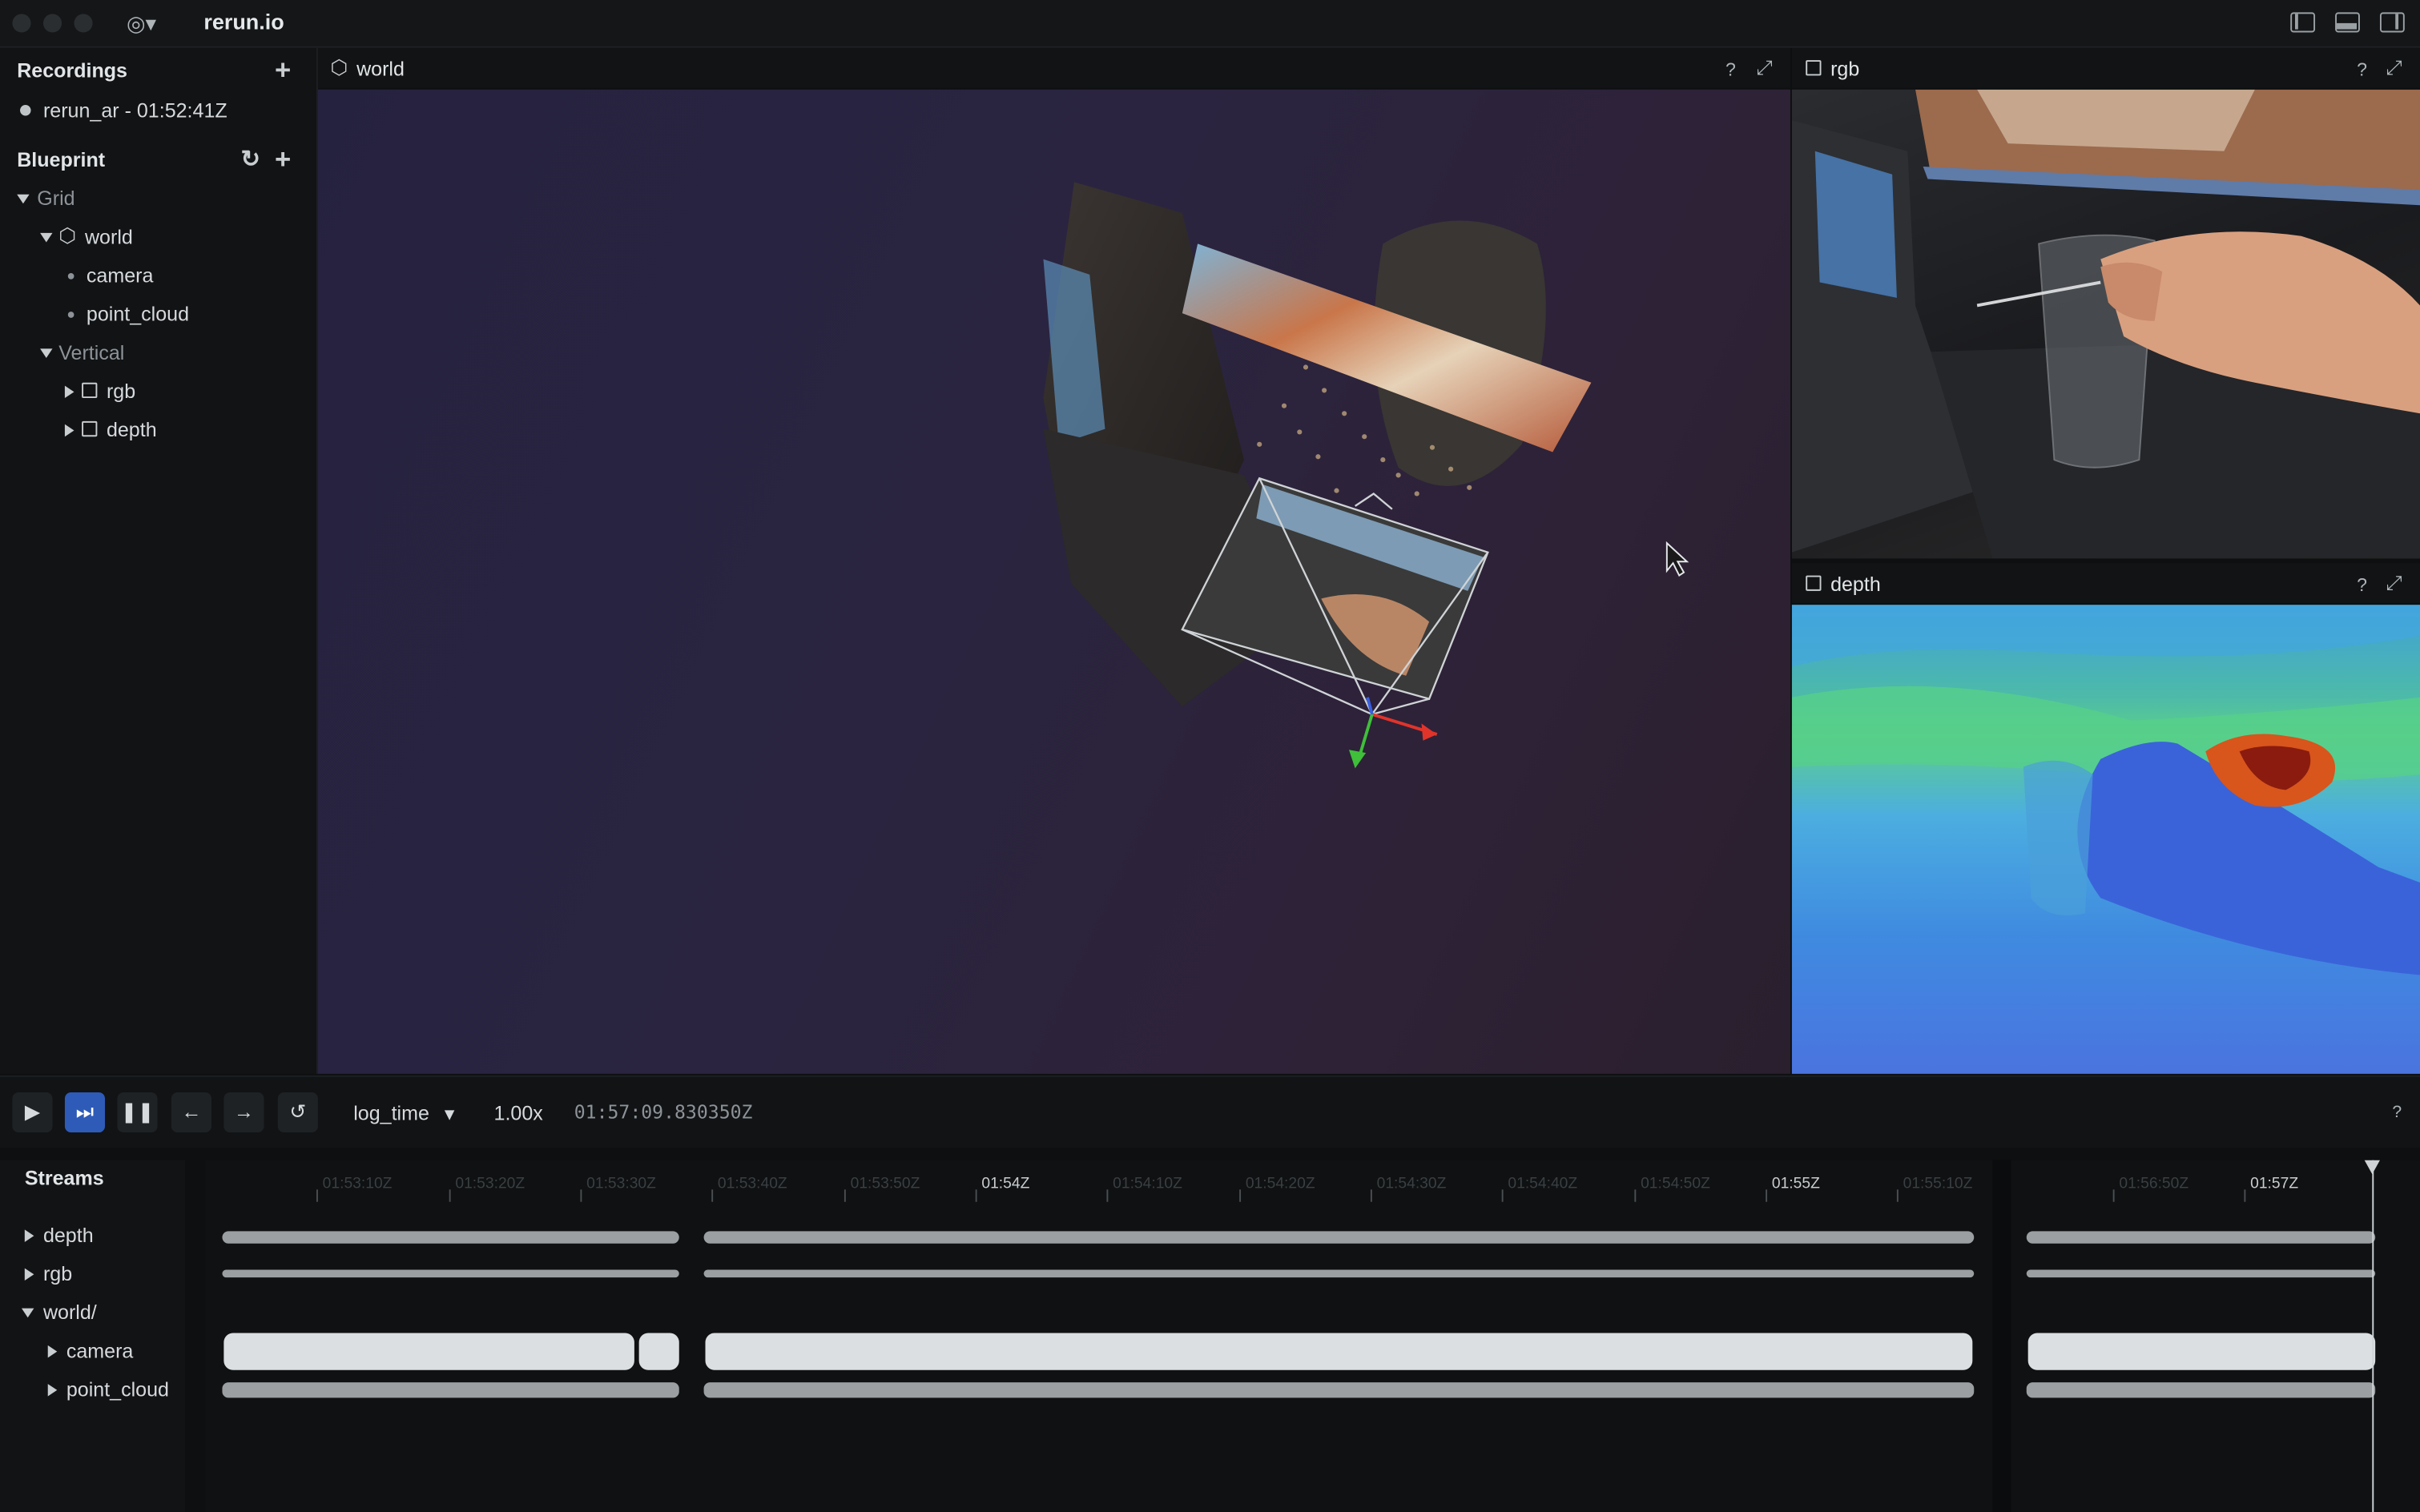 This screenshot has width=2420, height=1512. I want to click on depth-glass-region, so click(2058, 837).